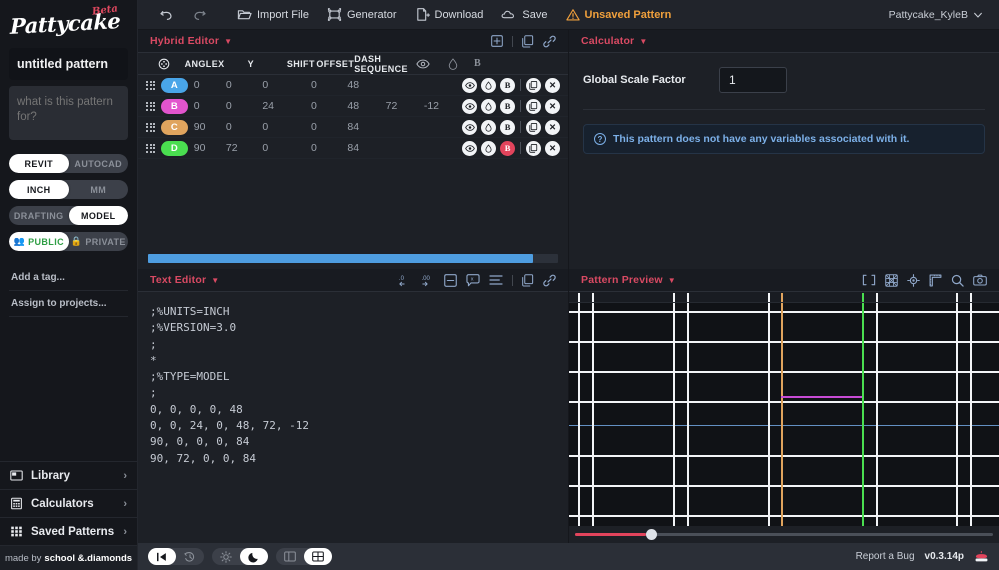 The image size is (999, 570). I want to click on zoom-slider-knob, so click(652, 534).